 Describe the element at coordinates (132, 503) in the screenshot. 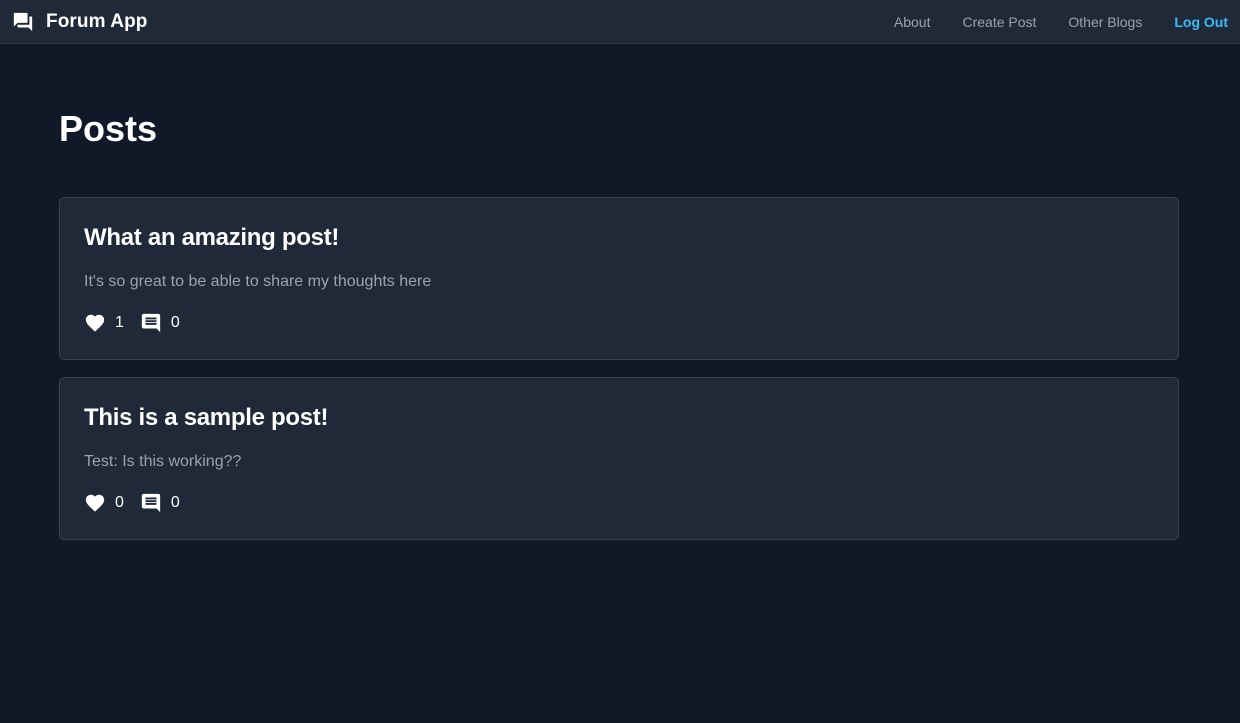

I see `post-stats: 0 0` at that location.